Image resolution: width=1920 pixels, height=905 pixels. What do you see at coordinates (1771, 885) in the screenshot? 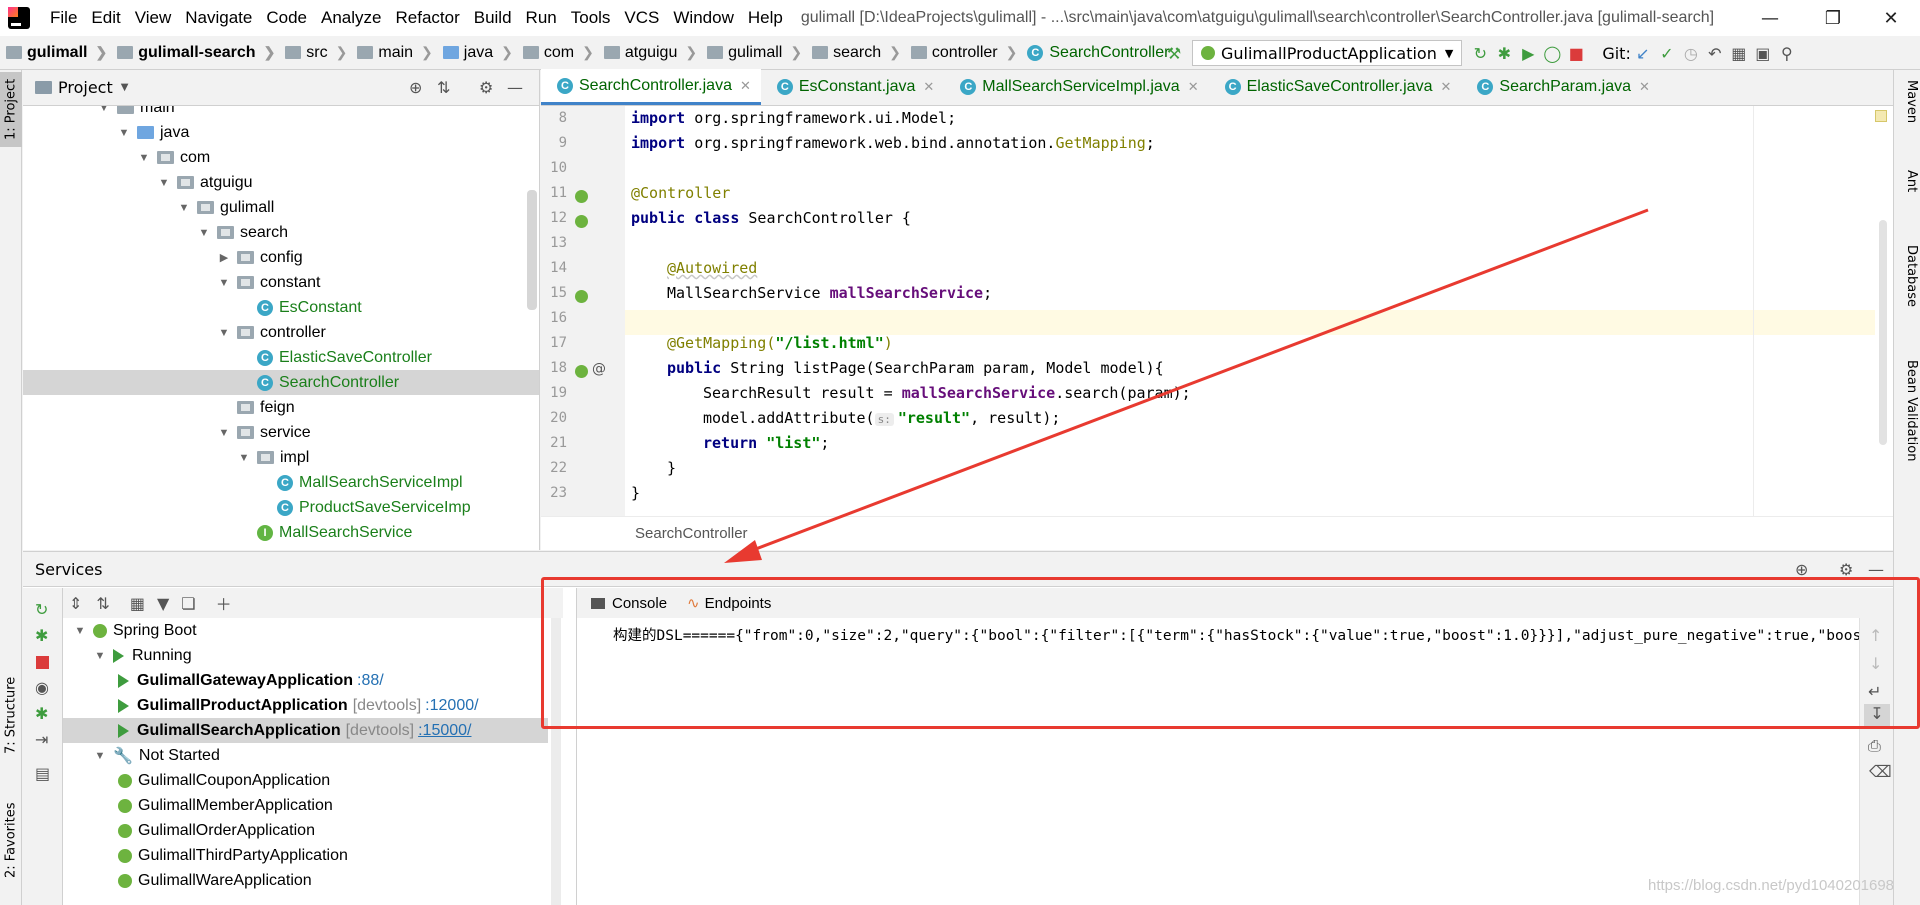
I see `watermark: https://blog.csdn.net/pyd1040201698` at bounding box center [1771, 885].